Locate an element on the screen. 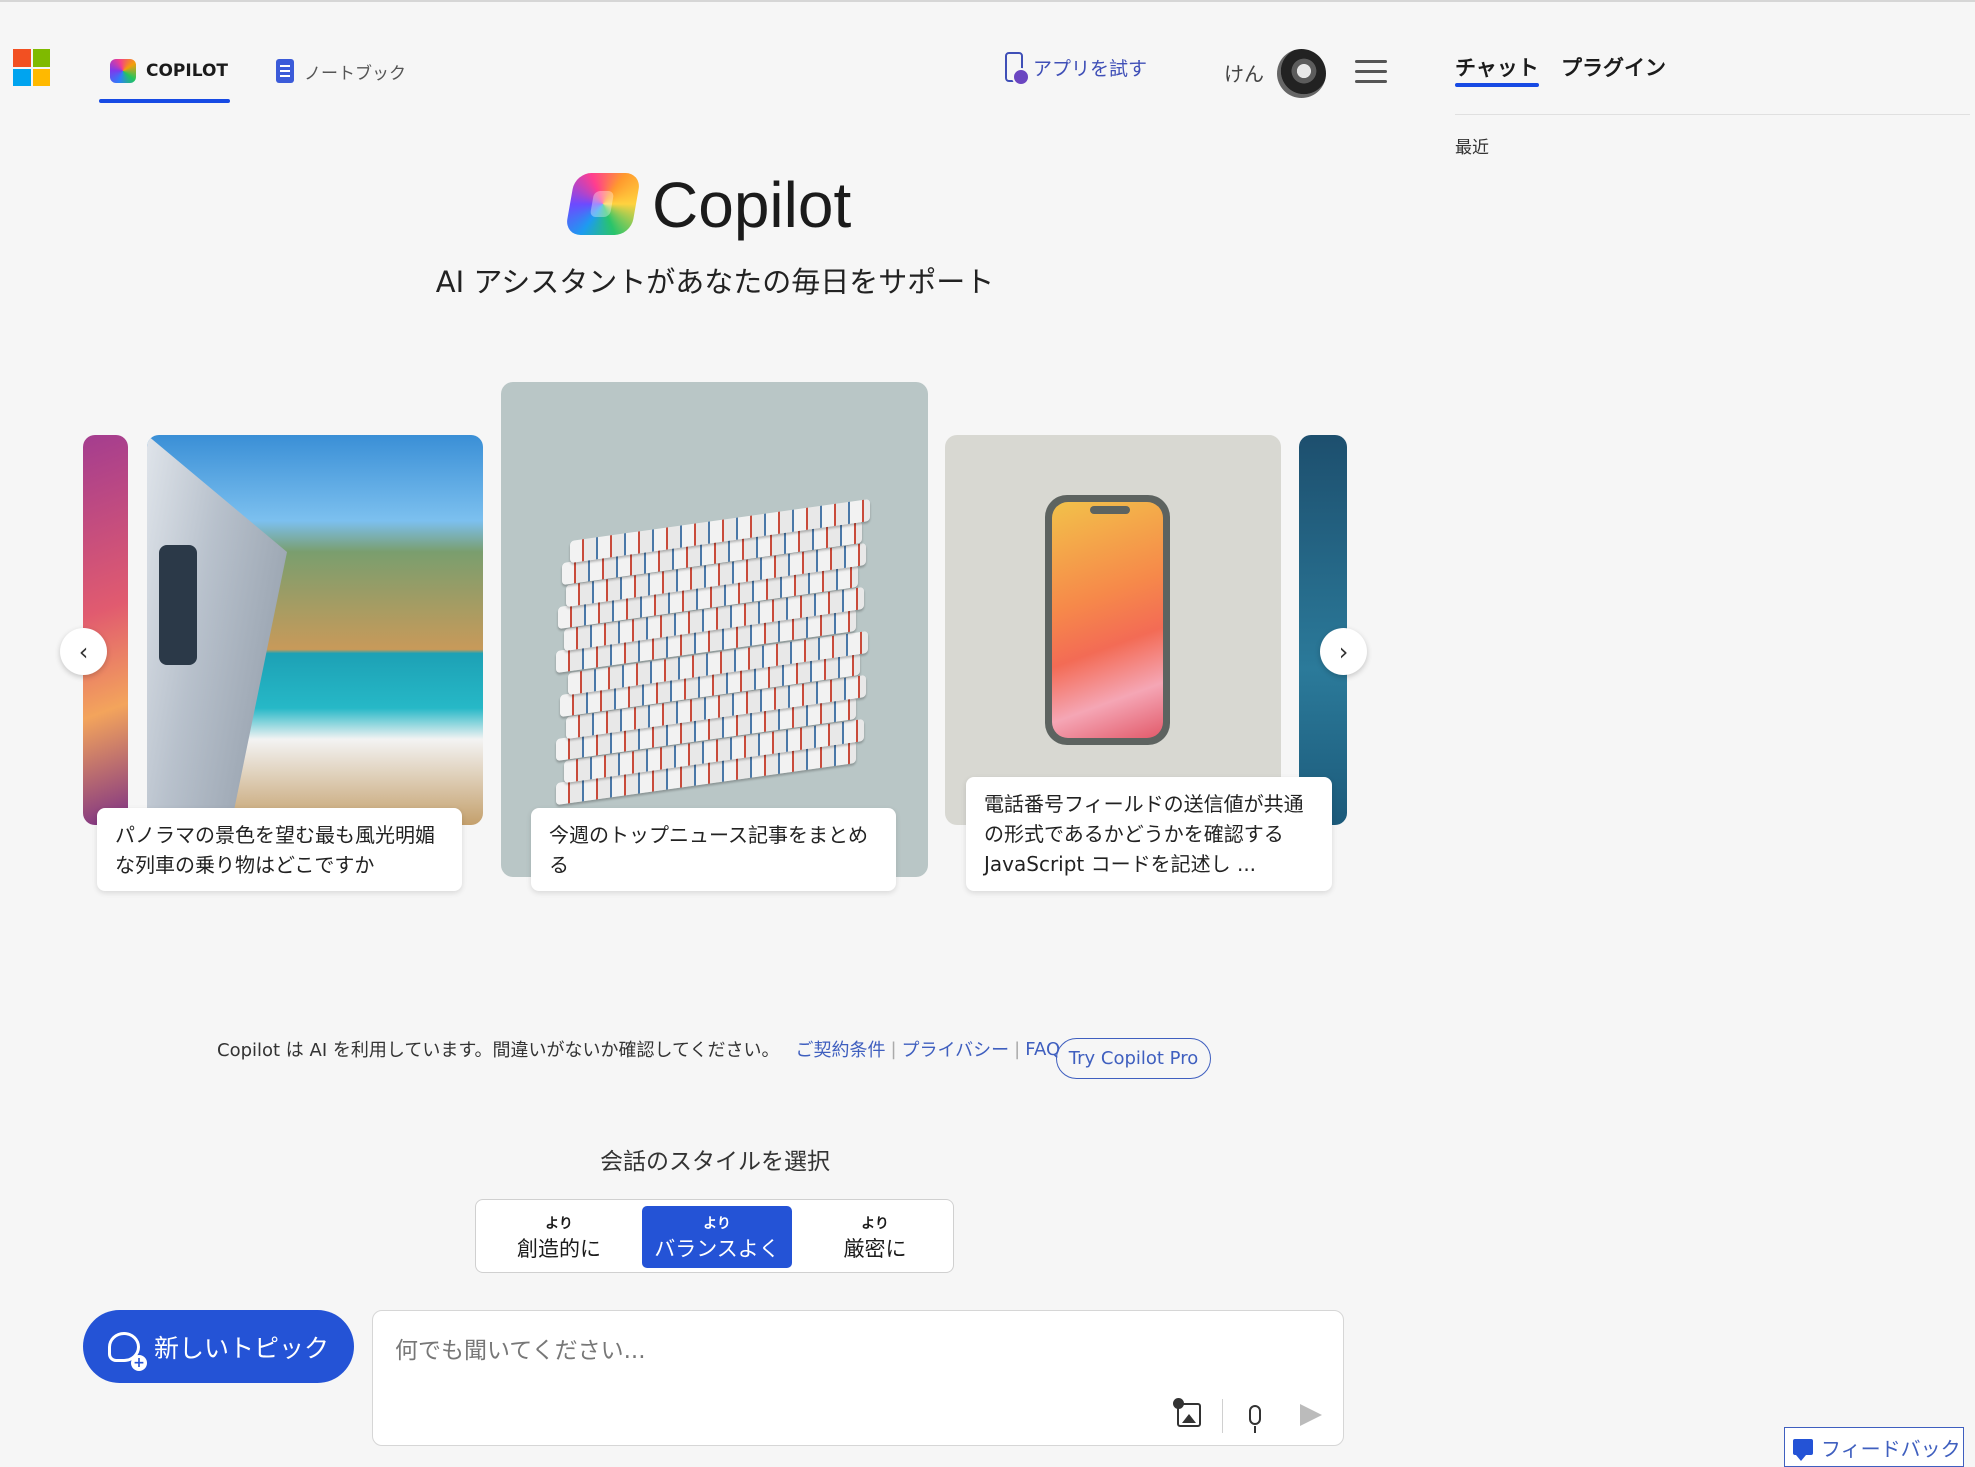  carousel-card-phone is located at coordinates (1113, 630).